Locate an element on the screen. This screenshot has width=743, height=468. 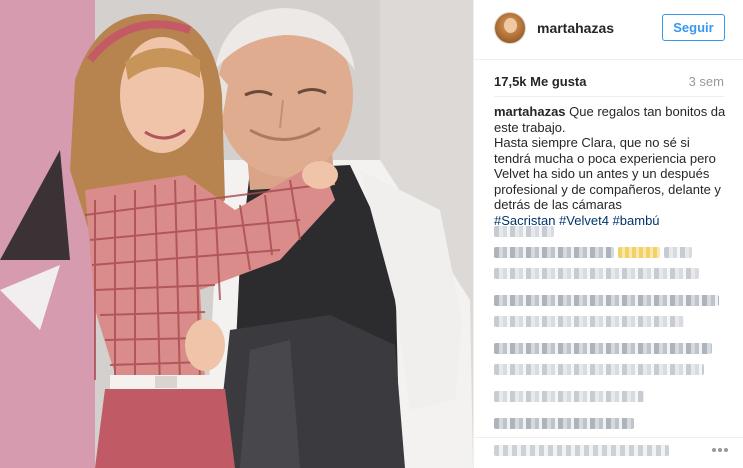
divider is located at coordinates (609, 96).